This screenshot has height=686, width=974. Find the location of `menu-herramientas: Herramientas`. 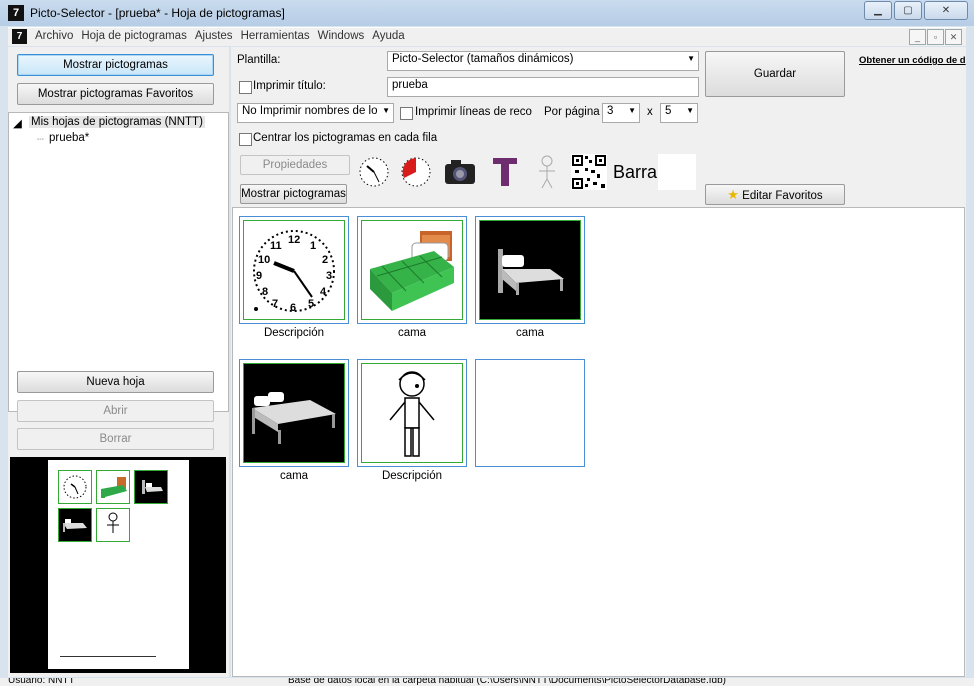

menu-herramientas: Herramientas is located at coordinates (275, 36).